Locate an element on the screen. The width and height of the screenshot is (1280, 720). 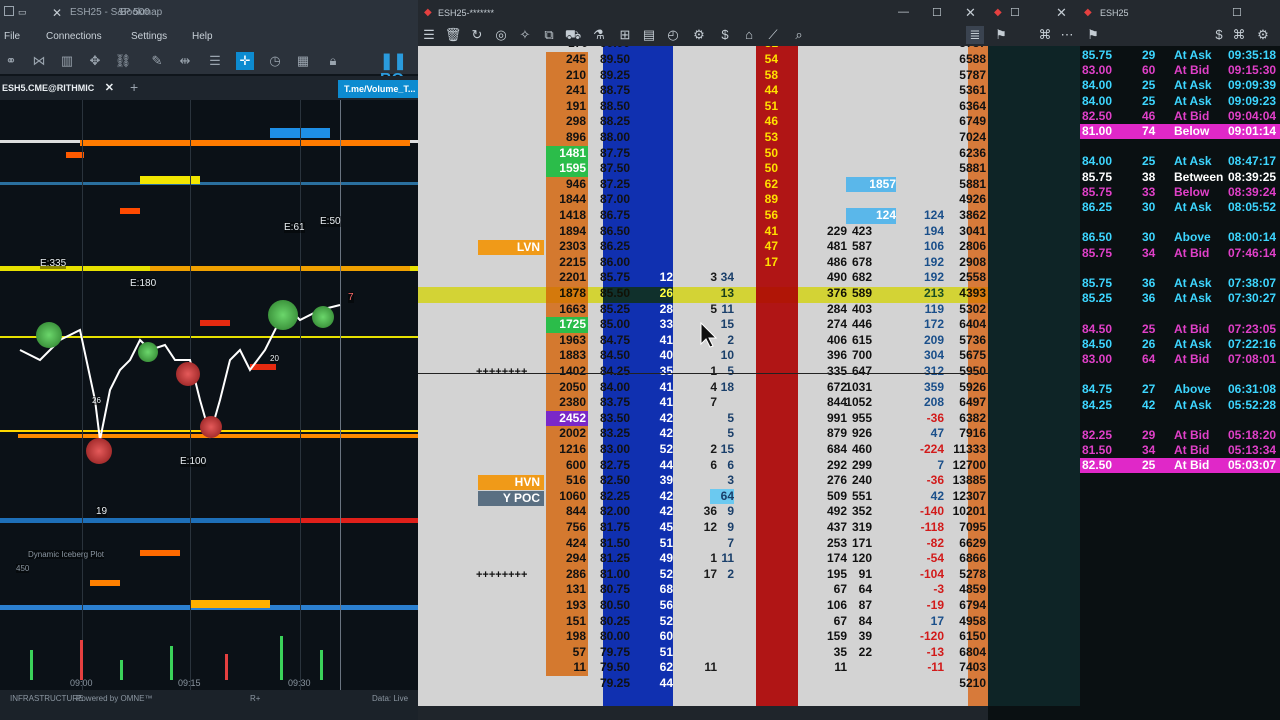
ladder-row: 1418 86.75 56 124 124 3862 is located at coordinates (703, 216).